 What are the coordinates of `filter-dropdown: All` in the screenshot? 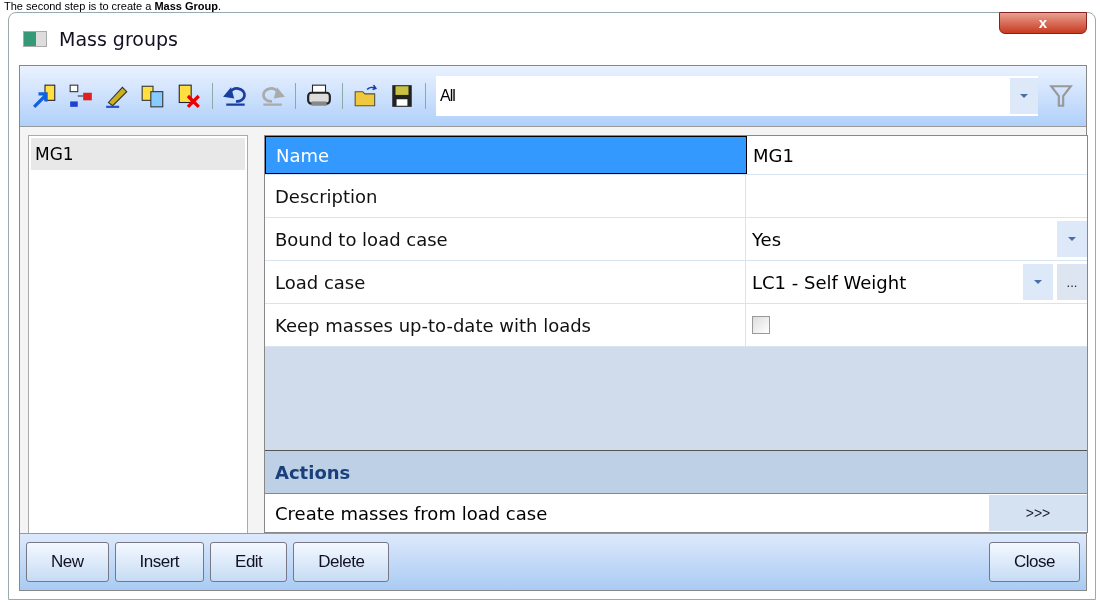 It's located at (737, 96).